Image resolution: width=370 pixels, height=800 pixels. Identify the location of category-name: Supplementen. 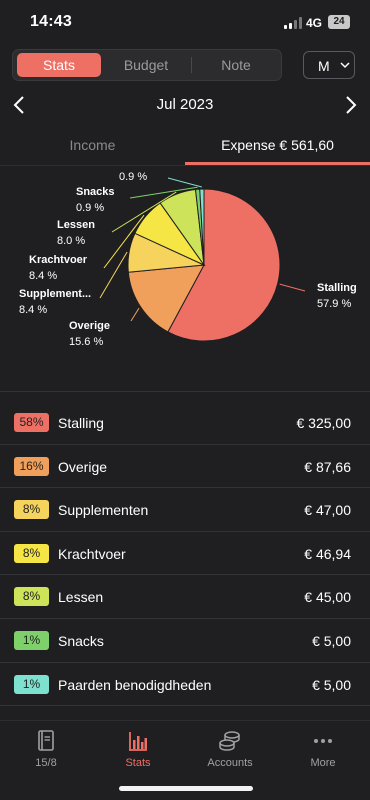
(103, 510).